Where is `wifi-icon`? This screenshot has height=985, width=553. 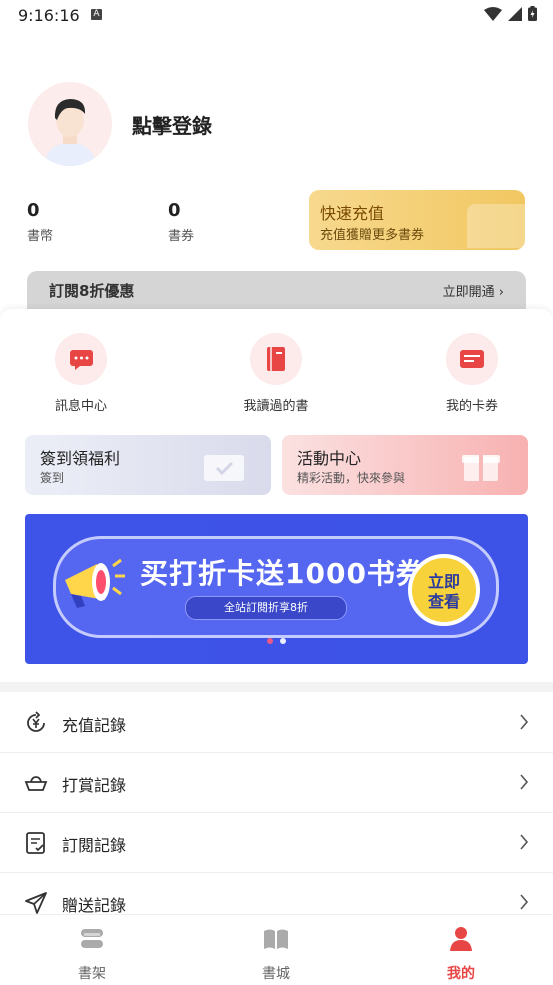 wifi-icon is located at coordinates (493, 13).